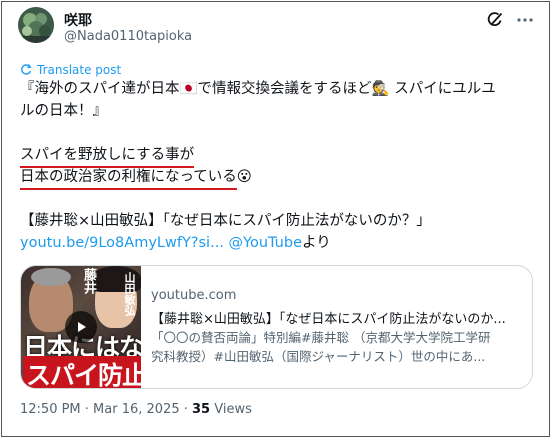 The width and height of the screenshot is (553, 440). What do you see at coordinates (201, 409) in the screenshot?
I see `views-count: 35` at bounding box center [201, 409].